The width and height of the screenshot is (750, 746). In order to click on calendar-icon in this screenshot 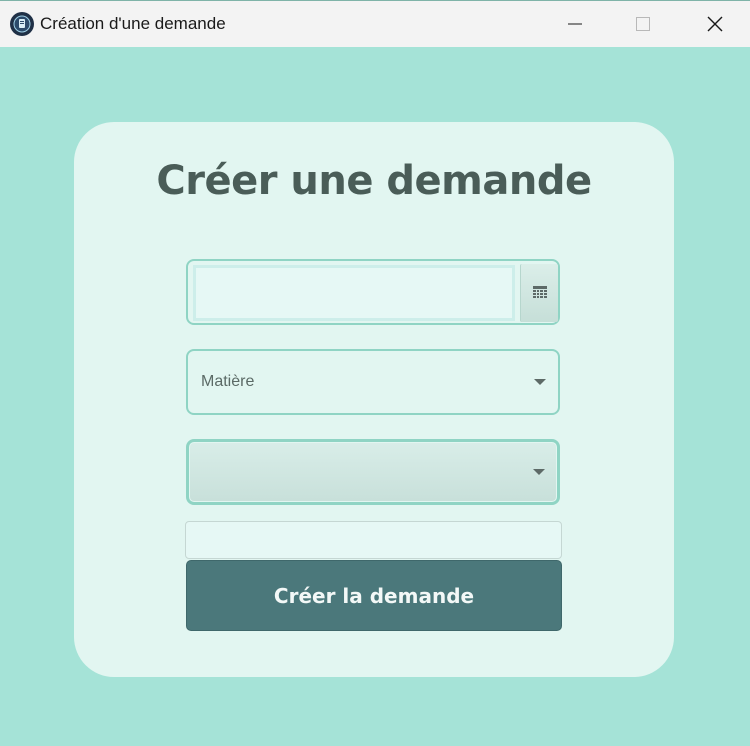, I will do `click(539, 292)`.